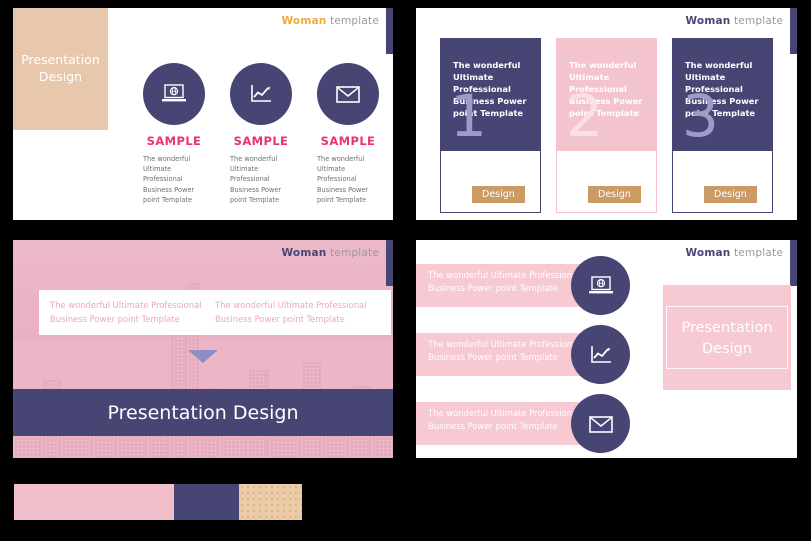 Image resolution: width=811 pixels, height=541 pixels. I want to click on callout-frame: Presentation Design, so click(727, 337).